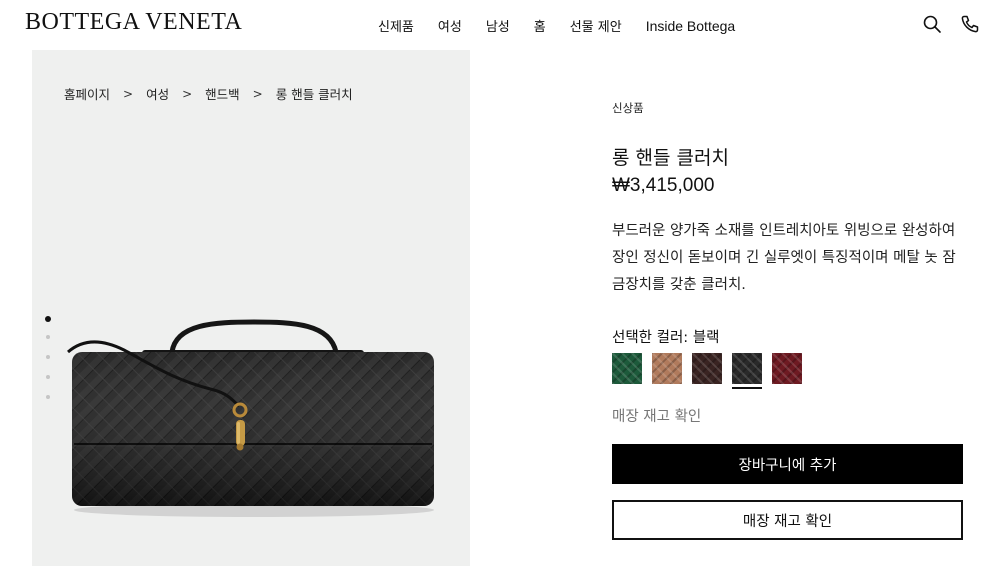 The width and height of the screenshot is (1000, 566). What do you see at coordinates (747, 388) in the screenshot?
I see `selected-swatch-indicator` at bounding box center [747, 388].